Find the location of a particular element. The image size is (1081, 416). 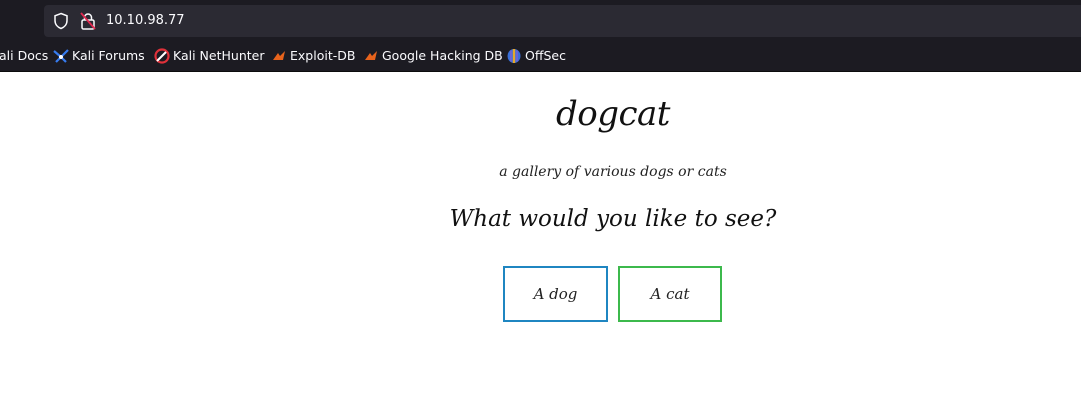

url-bar: 10.10.98.77 is located at coordinates (562, 21).